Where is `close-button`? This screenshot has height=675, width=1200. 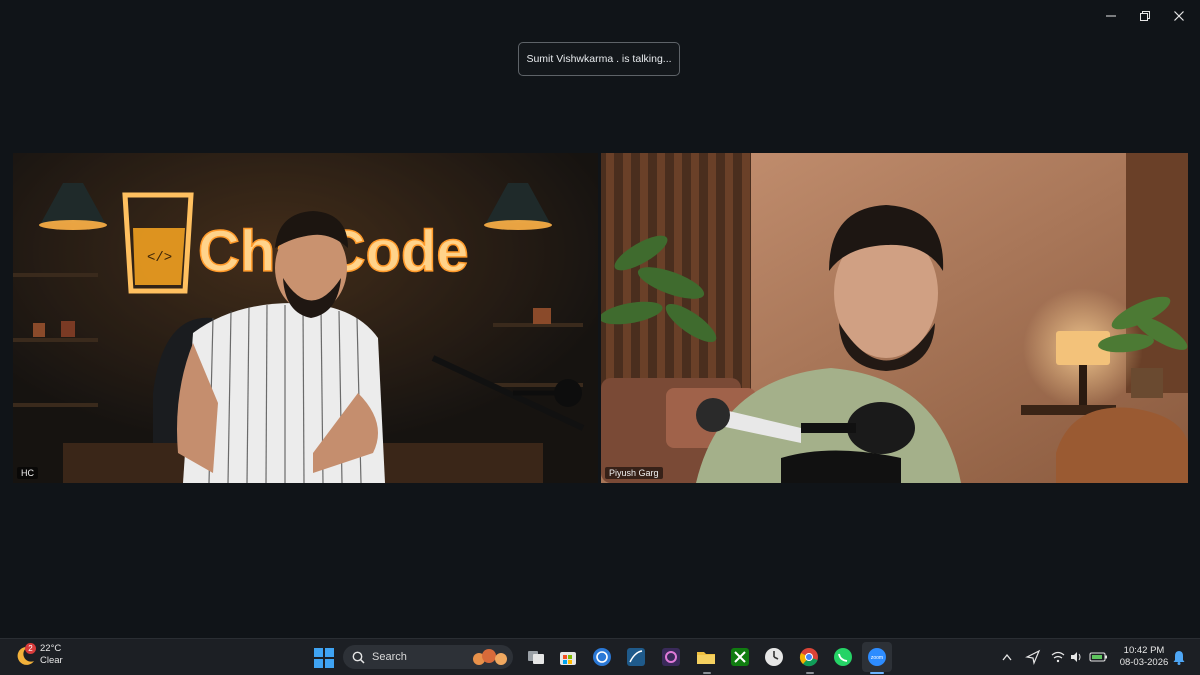 close-button is located at coordinates (1179, 16).